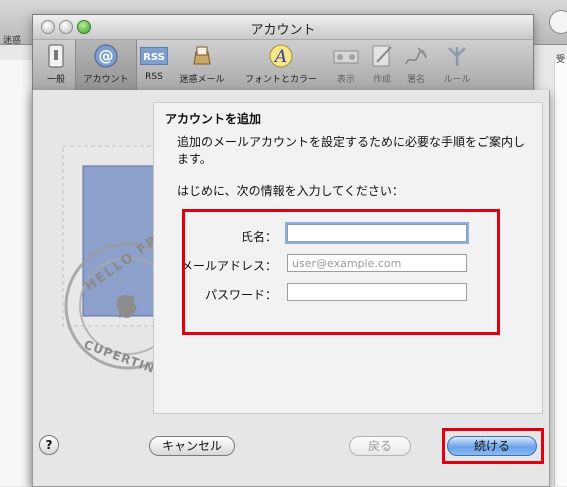 This screenshot has width=567, height=487. What do you see at coordinates (49, 445) in the screenshot?
I see `help-button: ?` at bounding box center [49, 445].